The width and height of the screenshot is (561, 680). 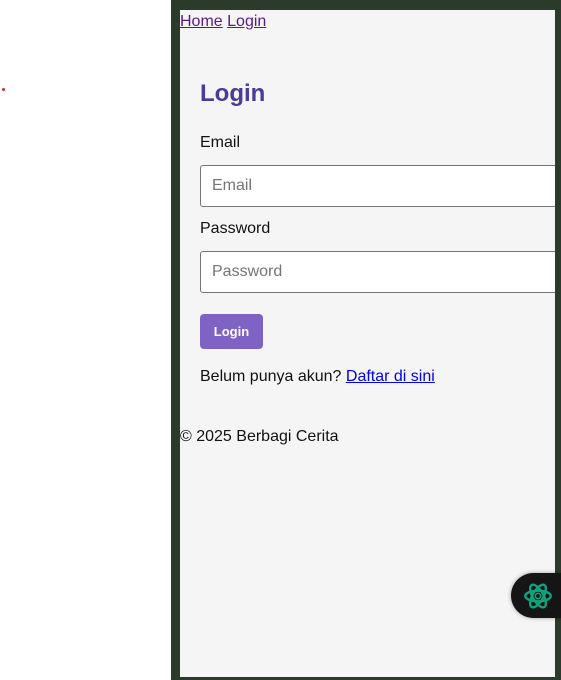 I want to click on register-prompt-text: Belum punya akun?, so click(x=271, y=376).